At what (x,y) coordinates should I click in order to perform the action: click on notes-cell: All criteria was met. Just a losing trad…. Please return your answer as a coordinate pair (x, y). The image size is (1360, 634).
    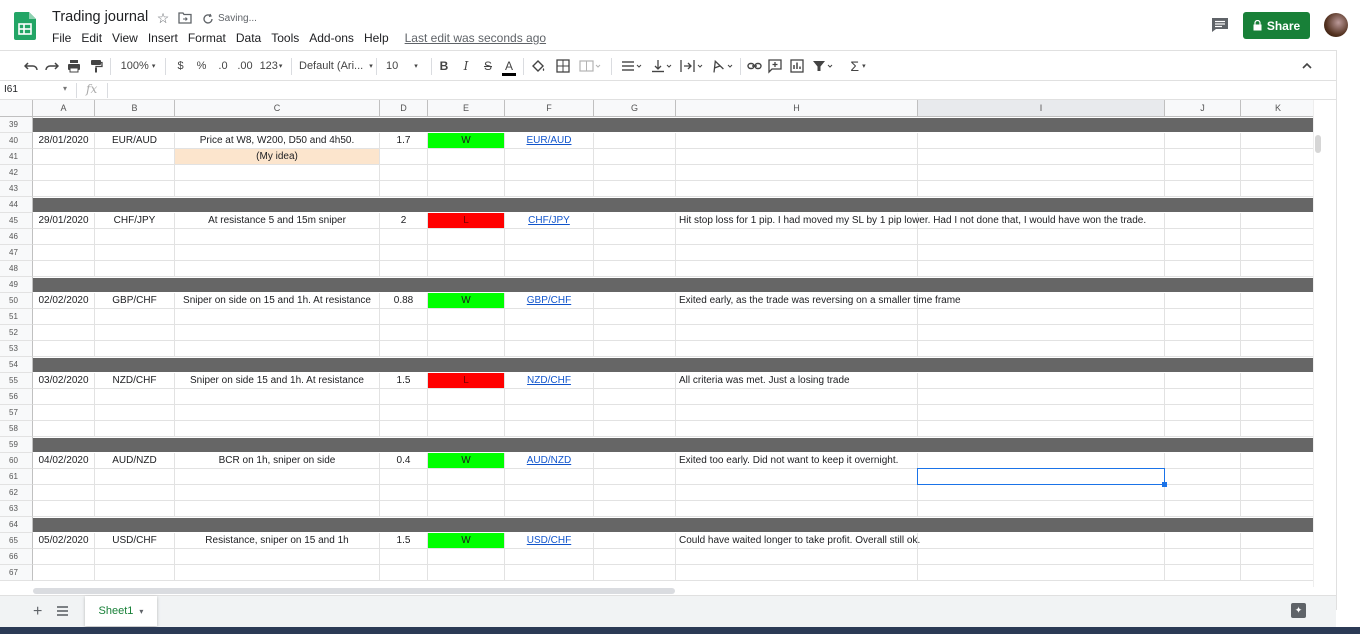
    Looking at the image, I should click on (797, 381).